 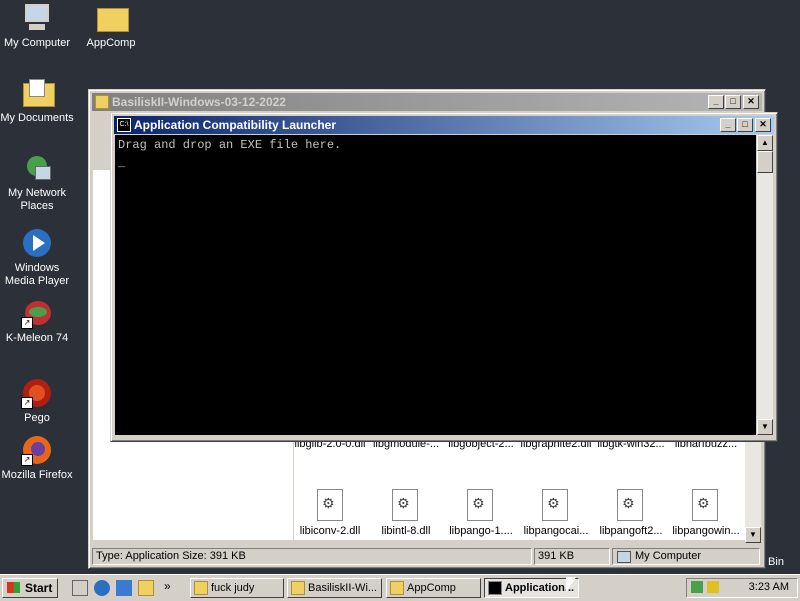 What do you see at coordinates (37, 450) in the screenshot?
I see `firefox-icon: ↗` at bounding box center [37, 450].